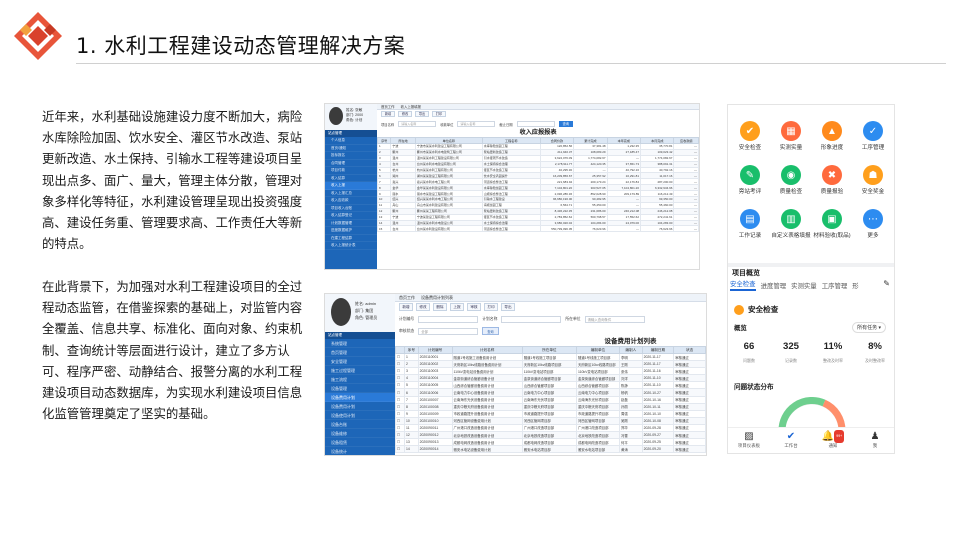  What do you see at coordinates (351, 238) in the screenshot?
I see `sidebar-item: 在建工程结算` at bounding box center [351, 238].